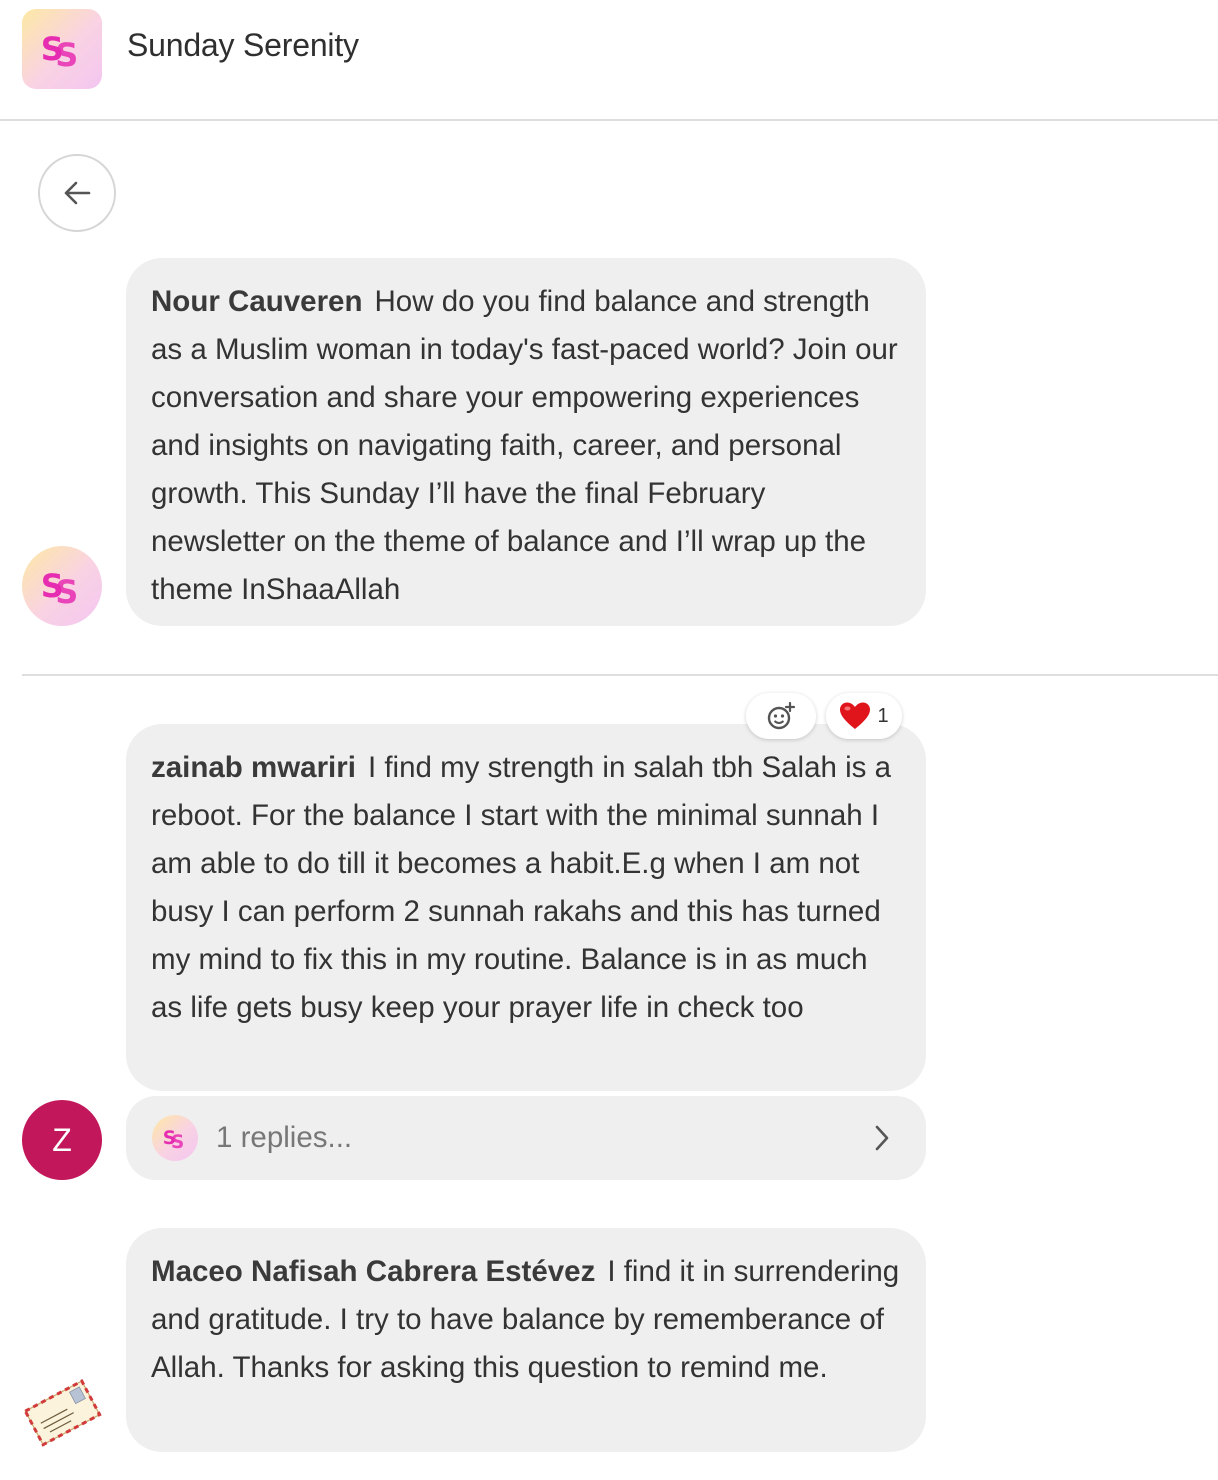 The width and height of the screenshot is (1218, 1480). I want to click on author-name: Nour Cauveren, so click(256, 301).